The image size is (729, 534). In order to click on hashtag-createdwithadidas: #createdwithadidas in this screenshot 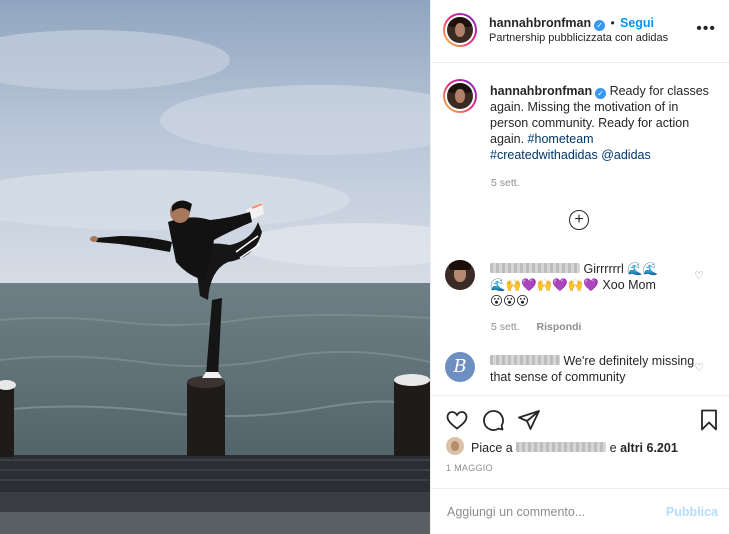, I will do `click(544, 155)`.